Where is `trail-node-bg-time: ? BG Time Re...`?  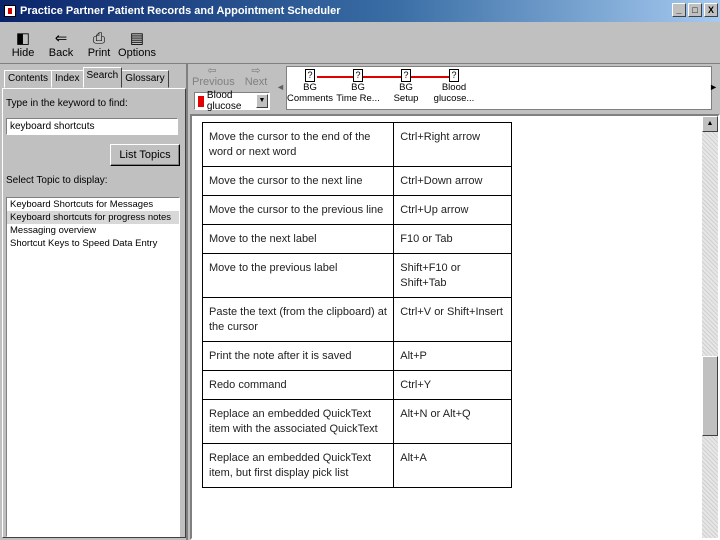 trail-node-bg-time: ? BG Time Re... is located at coordinates (358, 86).